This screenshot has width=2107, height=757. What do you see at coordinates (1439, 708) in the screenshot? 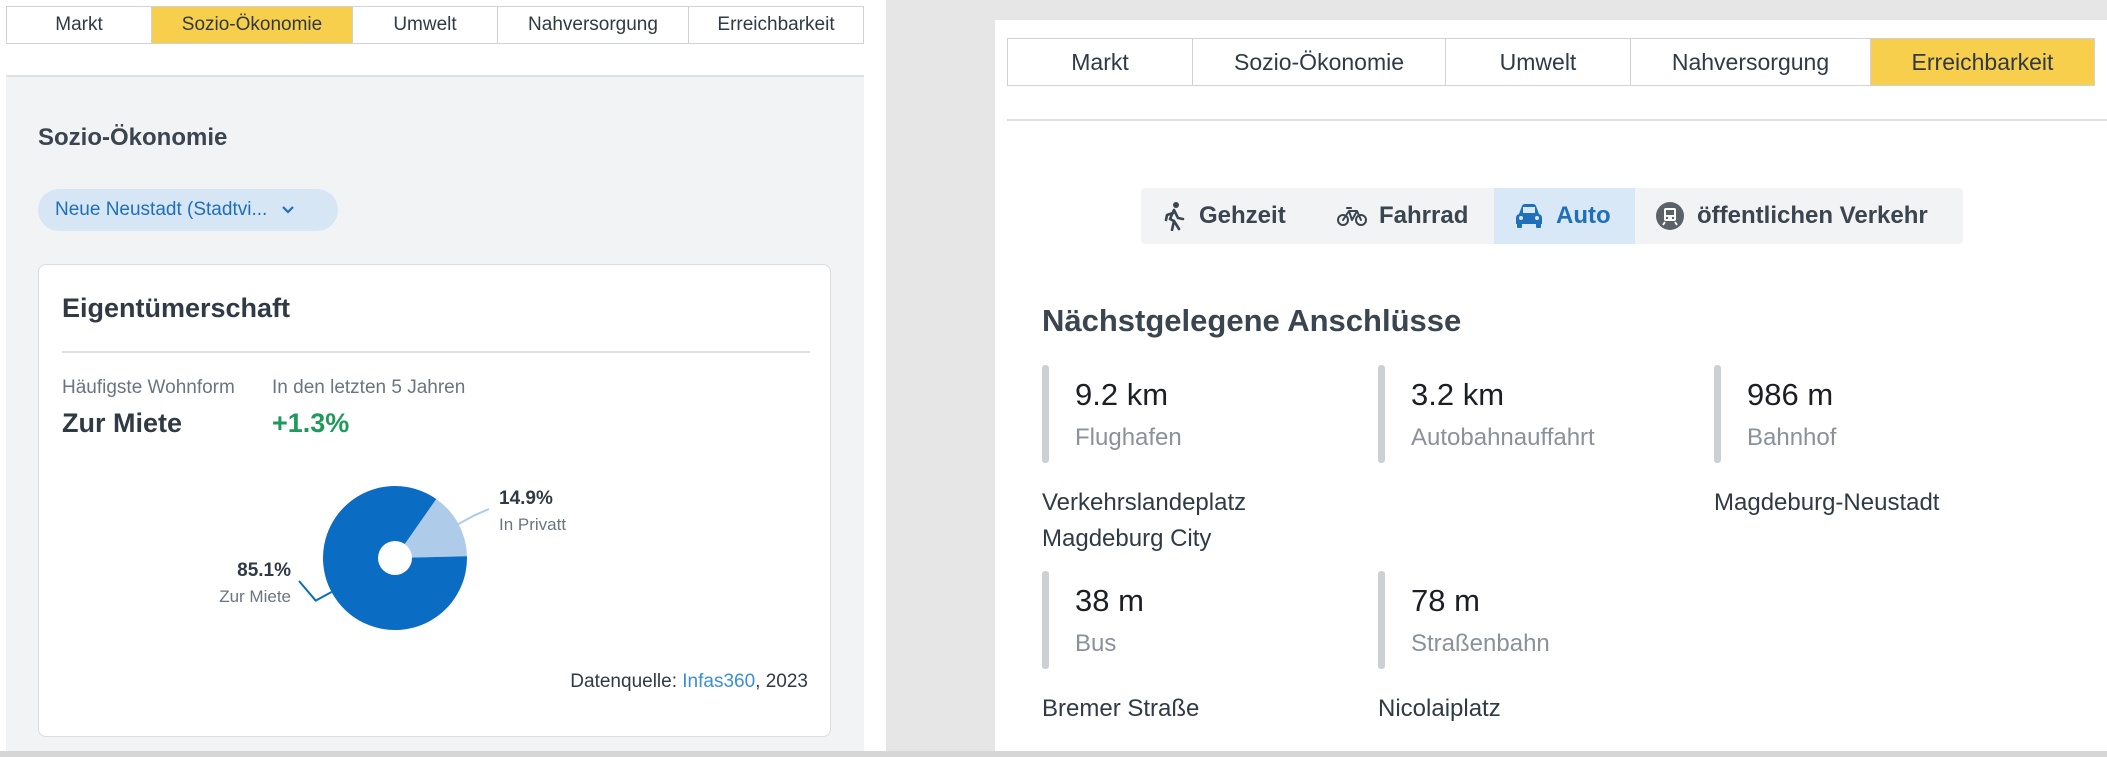
I see `connection-place: Nicolaiplatz` at bounding box center [1439, 708].